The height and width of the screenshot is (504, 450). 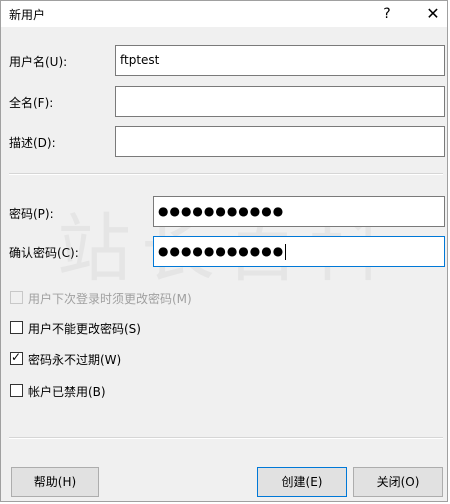 I want to click on confirm-password-mask: ●●●●●●●●●●●, so click(x=221, y=251).